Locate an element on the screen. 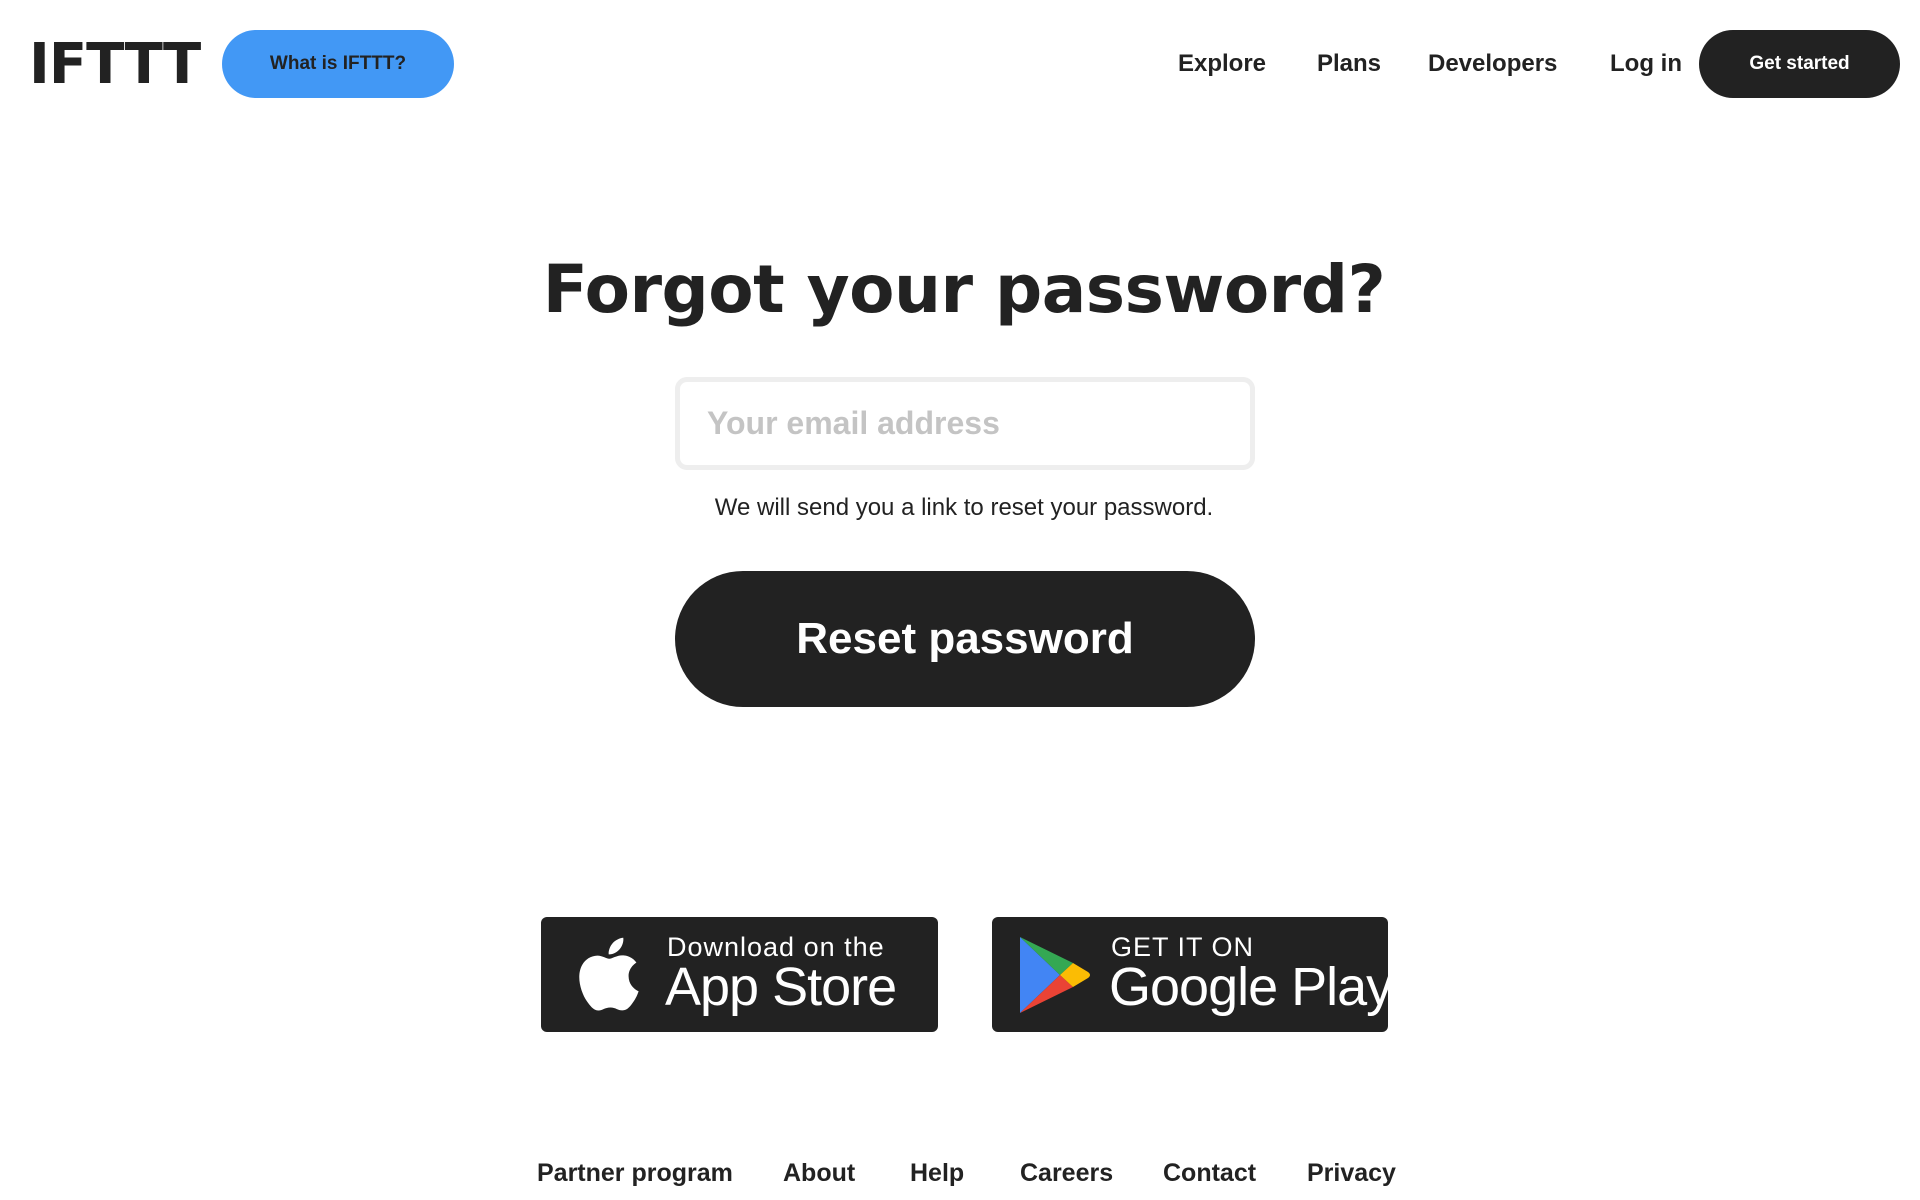 The image size is (1920, 1200). nav-explore-link: Explore is located at coordinates (1222, 64).